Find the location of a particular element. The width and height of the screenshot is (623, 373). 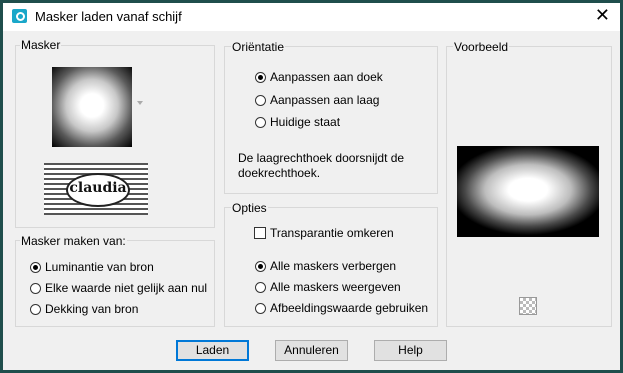

checkbox is located at coordinates (260, 233).